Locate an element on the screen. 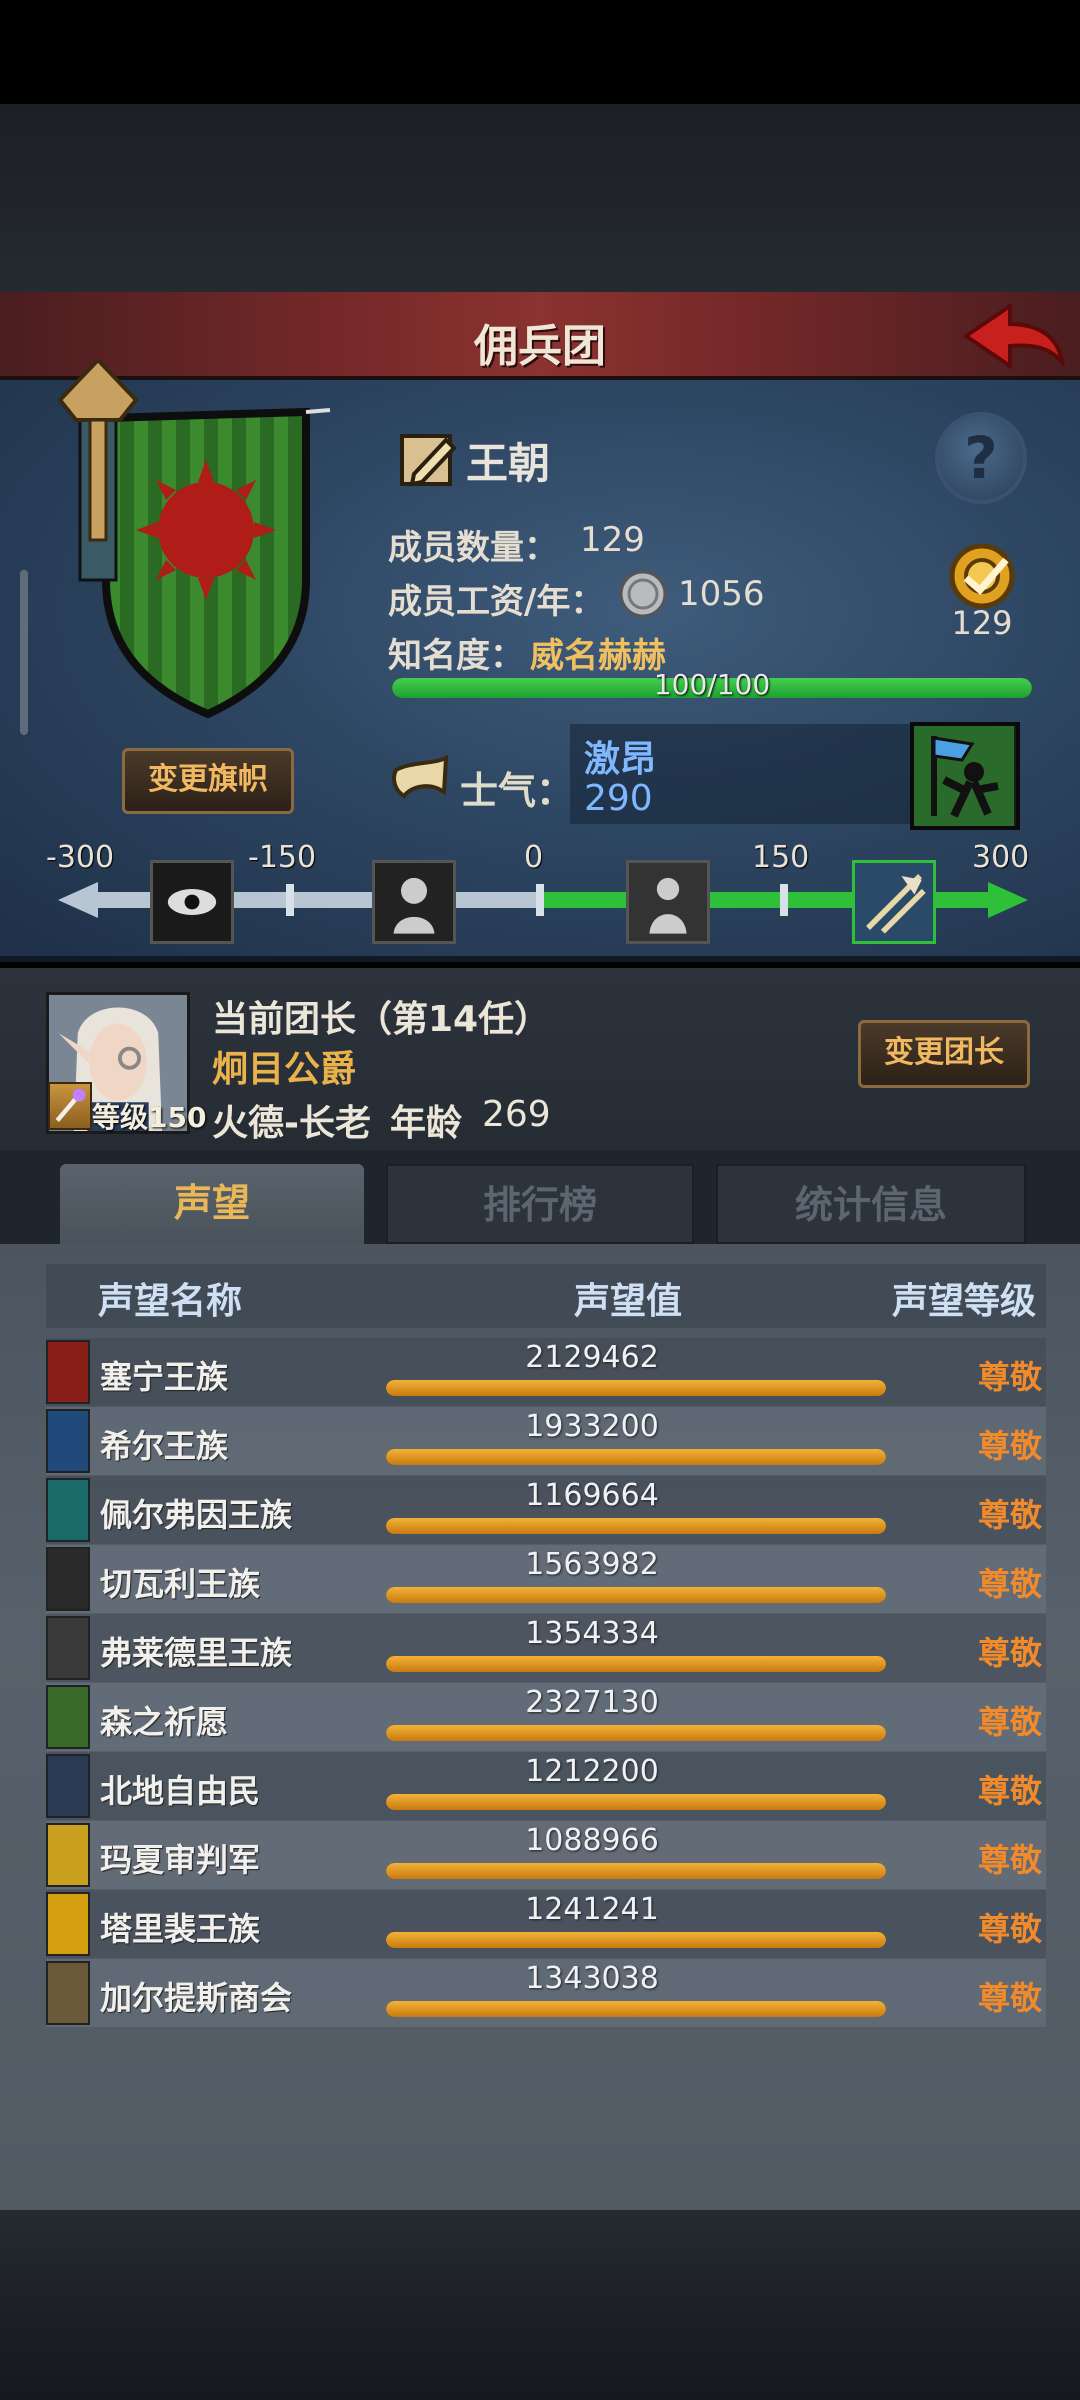 The height and width of the screenshot is (2400, 1080). target-value: 129 is located at coordinates (982, 623).